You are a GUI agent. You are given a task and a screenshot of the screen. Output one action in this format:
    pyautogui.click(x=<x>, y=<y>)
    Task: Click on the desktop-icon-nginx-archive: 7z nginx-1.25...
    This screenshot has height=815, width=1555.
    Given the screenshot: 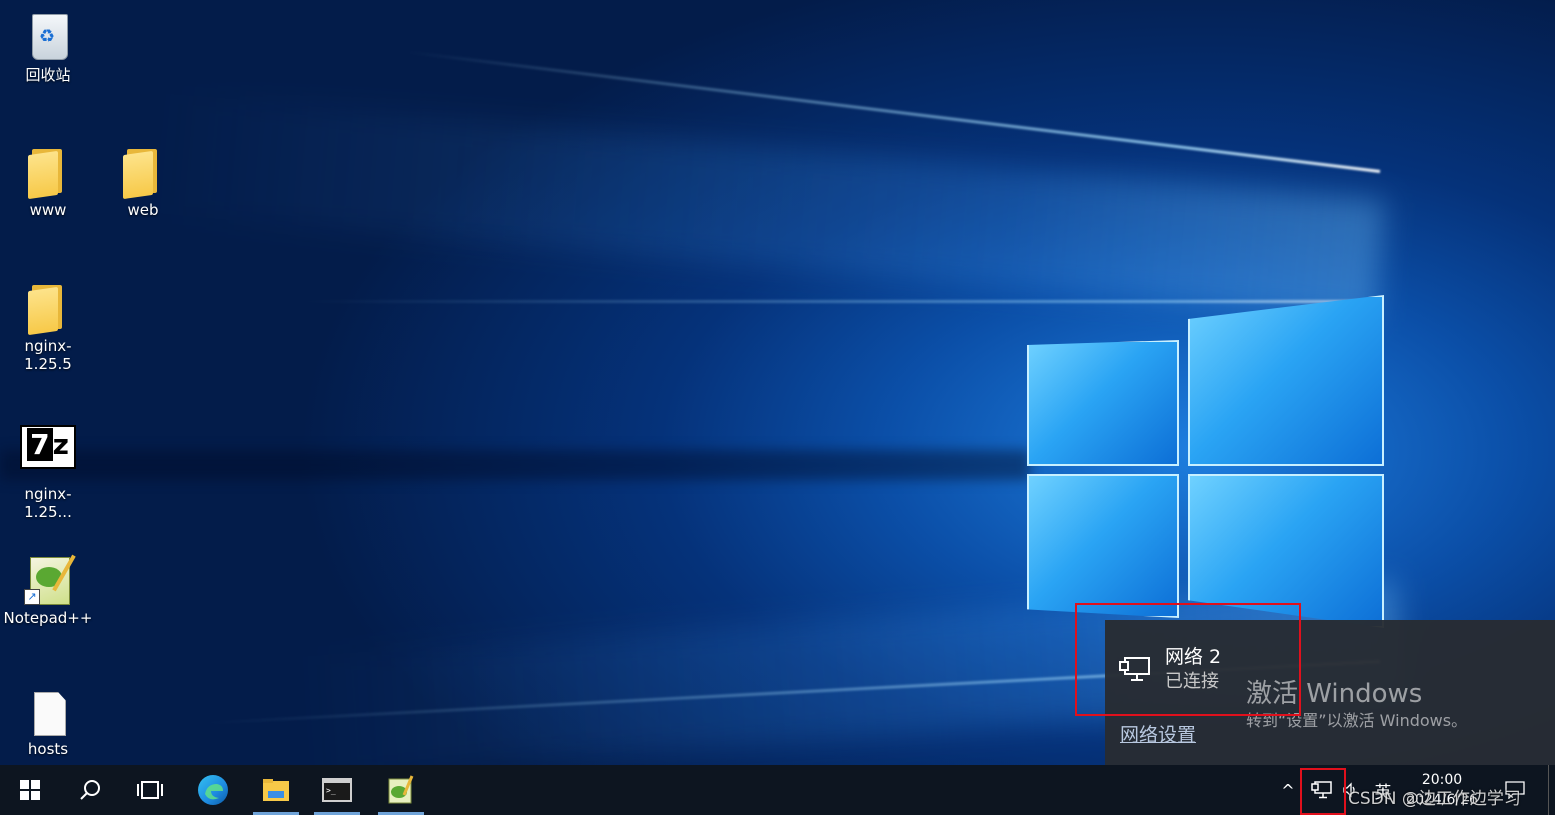 What is the action you would take?
    pyautogui.click(x=48, y=473)
    